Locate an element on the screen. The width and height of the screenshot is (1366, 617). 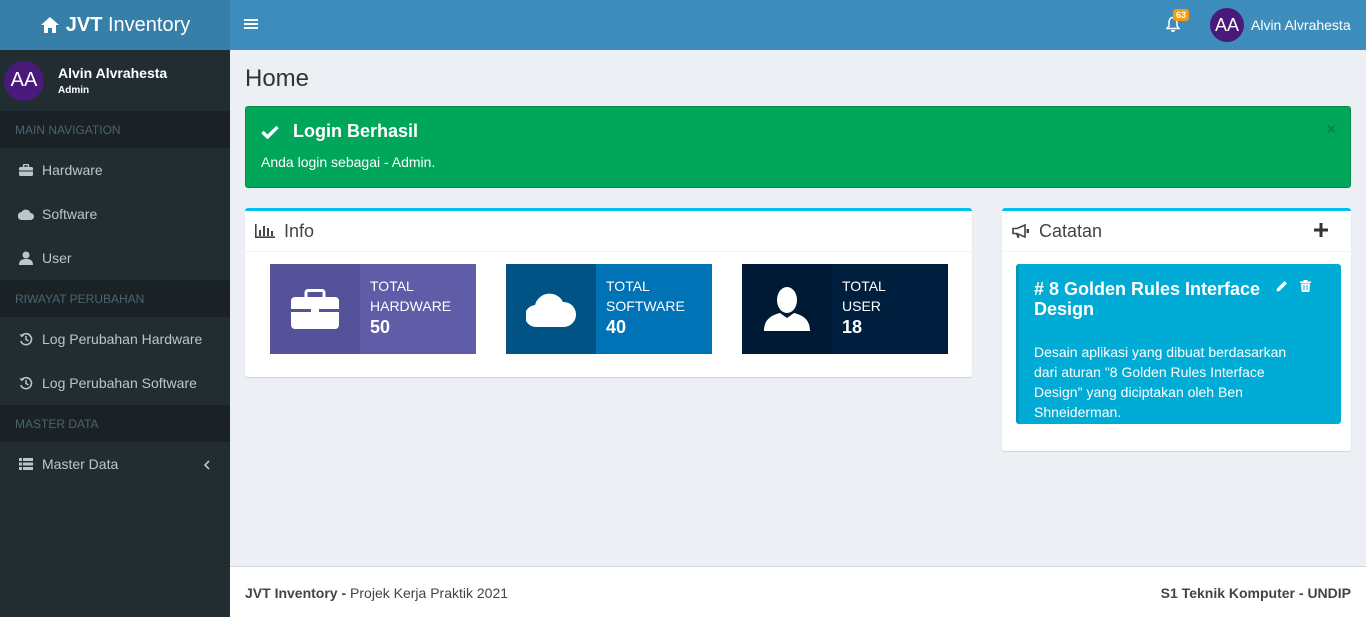
section-header-main: MAIN NAVIGATION is located at coordinates (115, 129).